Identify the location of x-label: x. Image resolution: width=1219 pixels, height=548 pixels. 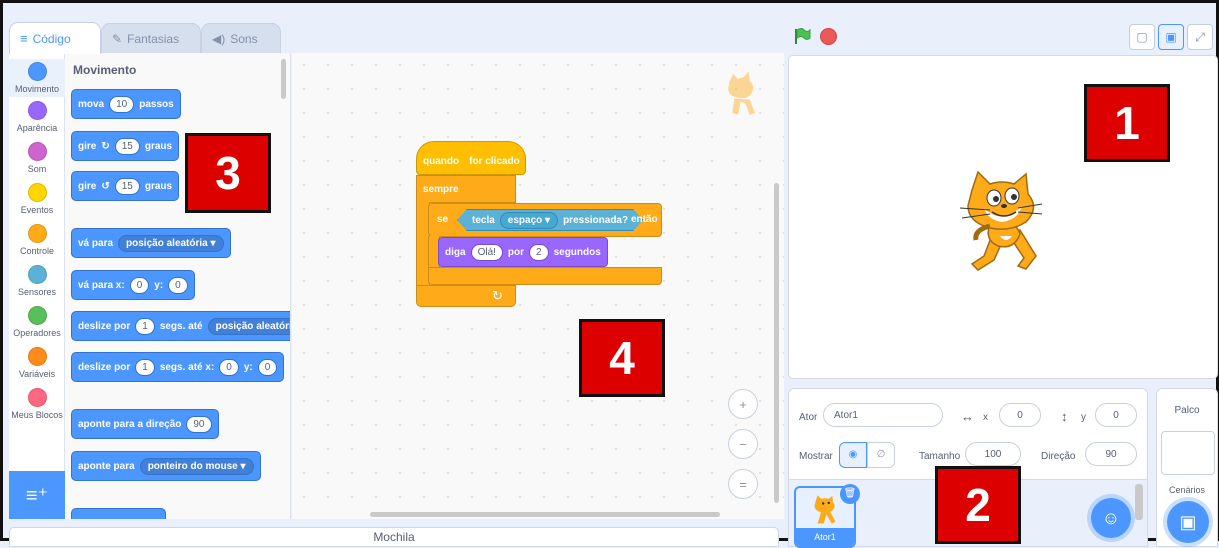
(985, 417).